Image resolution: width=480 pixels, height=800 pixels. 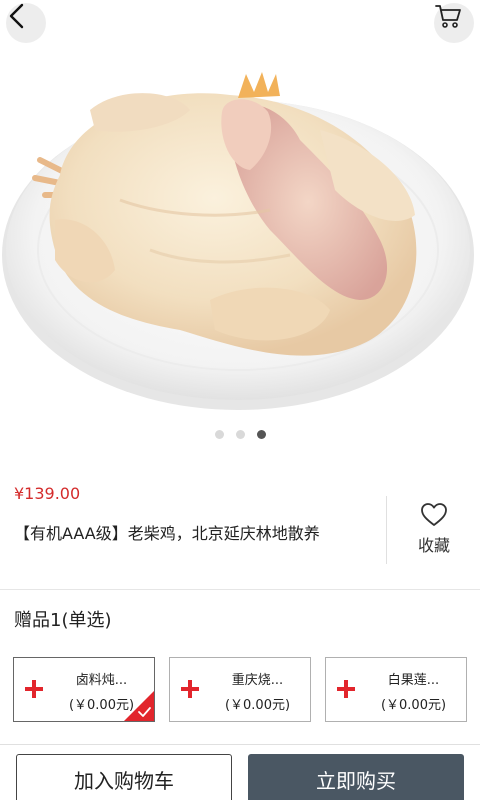 I want to click on add-to-cart-button: 加入购物车, so click(x=124, y=777).